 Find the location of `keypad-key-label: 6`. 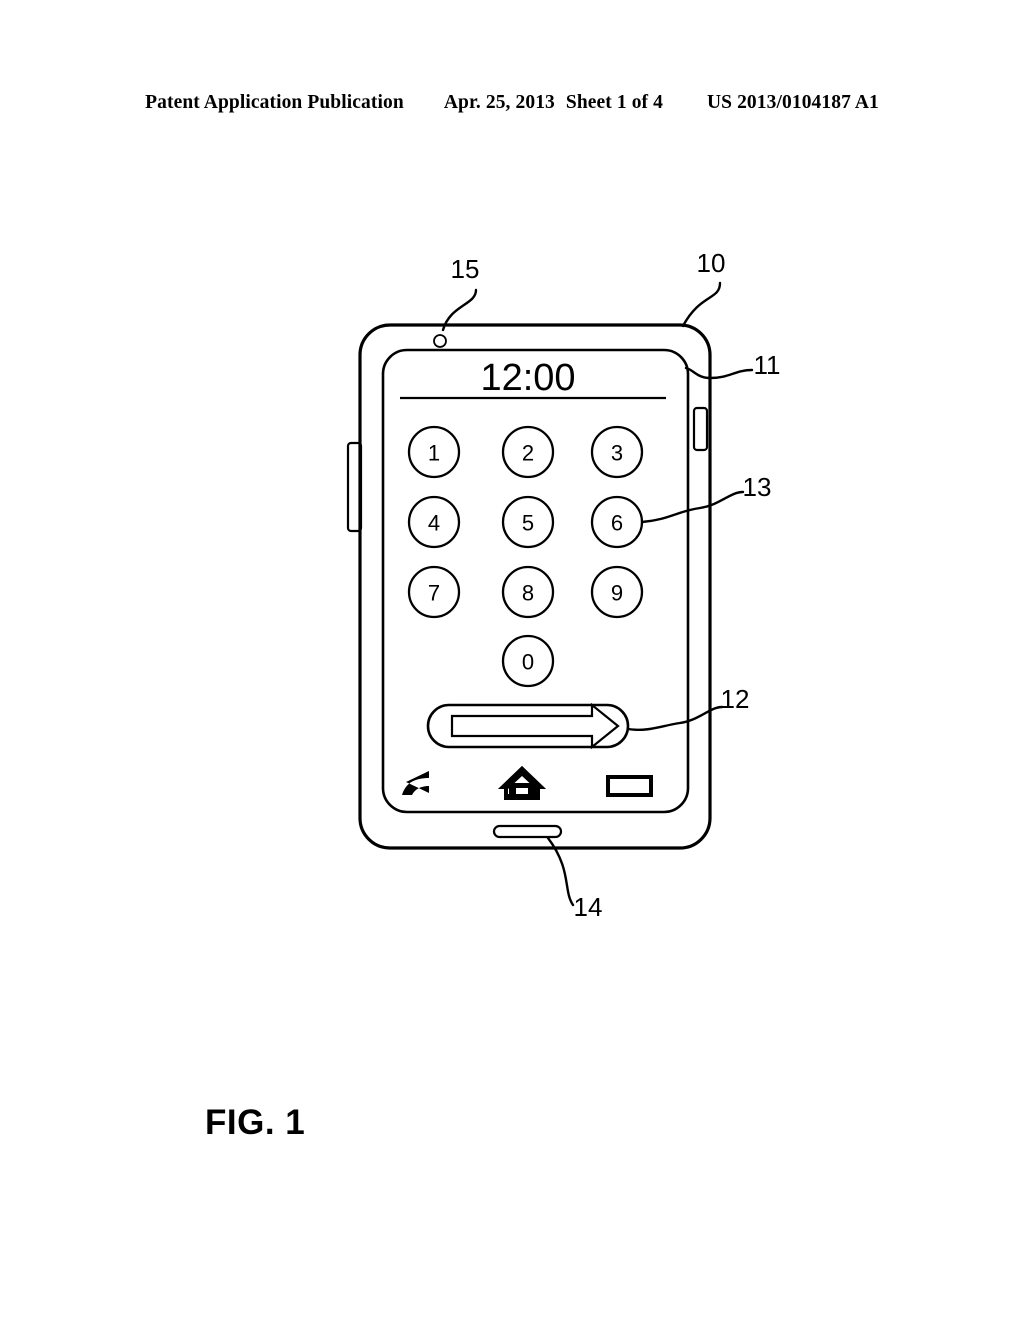

keypad-key-label: 6 is located at coordinates (617, 523).